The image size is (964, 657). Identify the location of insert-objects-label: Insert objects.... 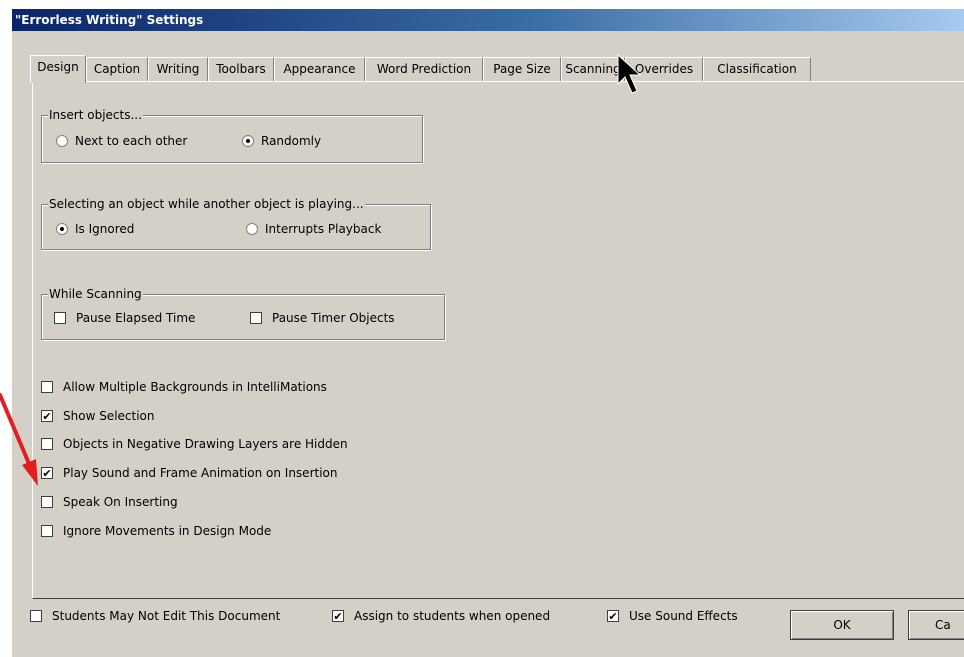
(95, 115).